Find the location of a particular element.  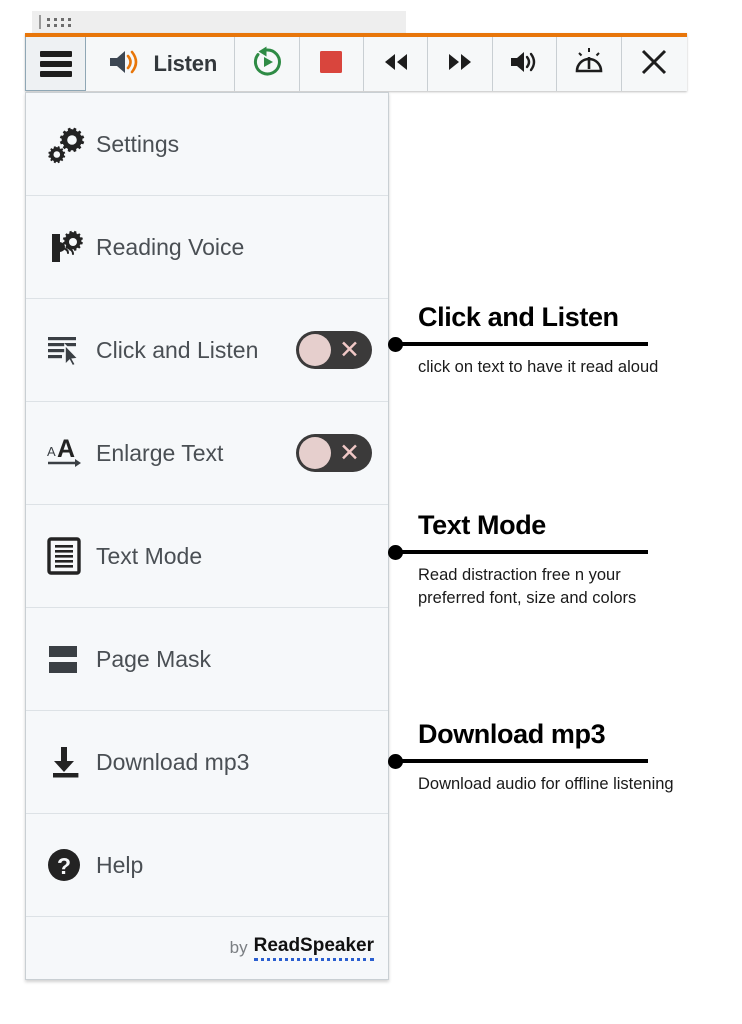

menu-item-download-mp3: Download mp3 is located at coordinates (207, 762).